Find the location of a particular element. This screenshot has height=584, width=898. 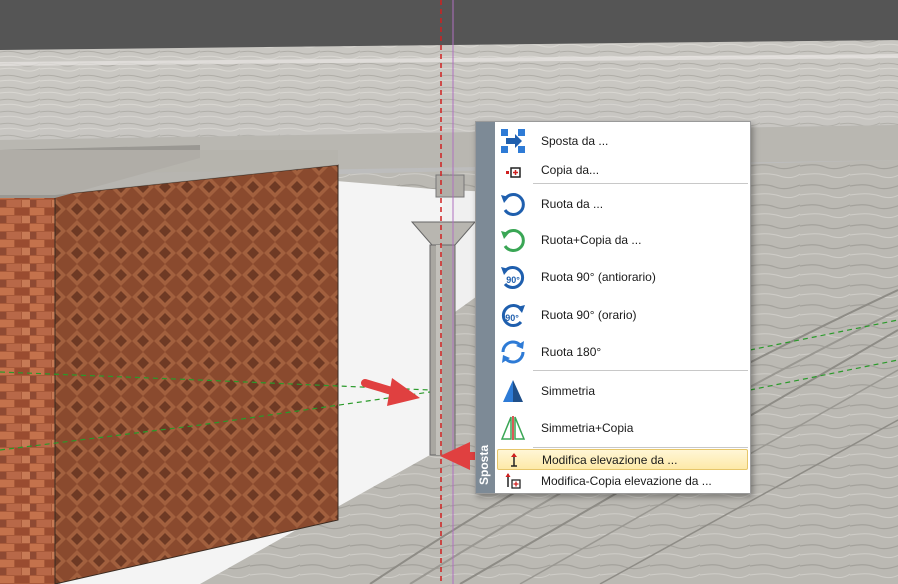

menu-item-label: Simmetria+Copia is located at coordinates (587, 428).